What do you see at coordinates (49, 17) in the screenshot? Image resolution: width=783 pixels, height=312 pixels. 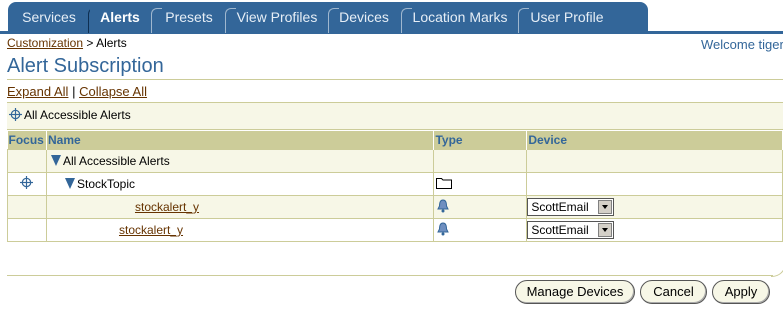 I see `tab-services: Services` at bounding box center [49, 17].